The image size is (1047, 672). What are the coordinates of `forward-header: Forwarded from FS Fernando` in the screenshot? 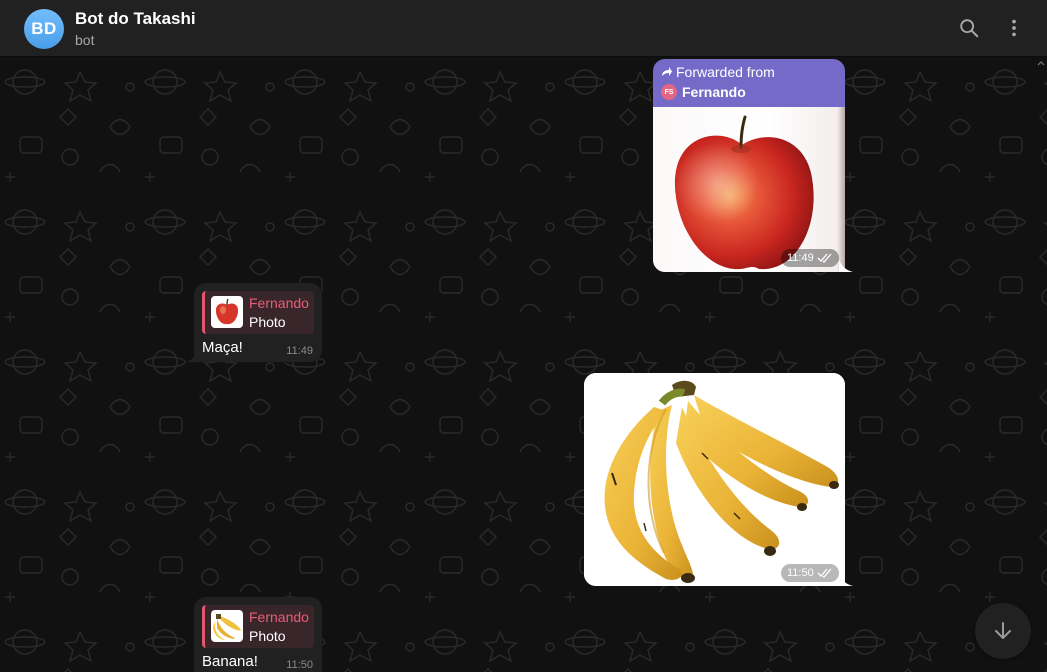 It's located at (749, 83).